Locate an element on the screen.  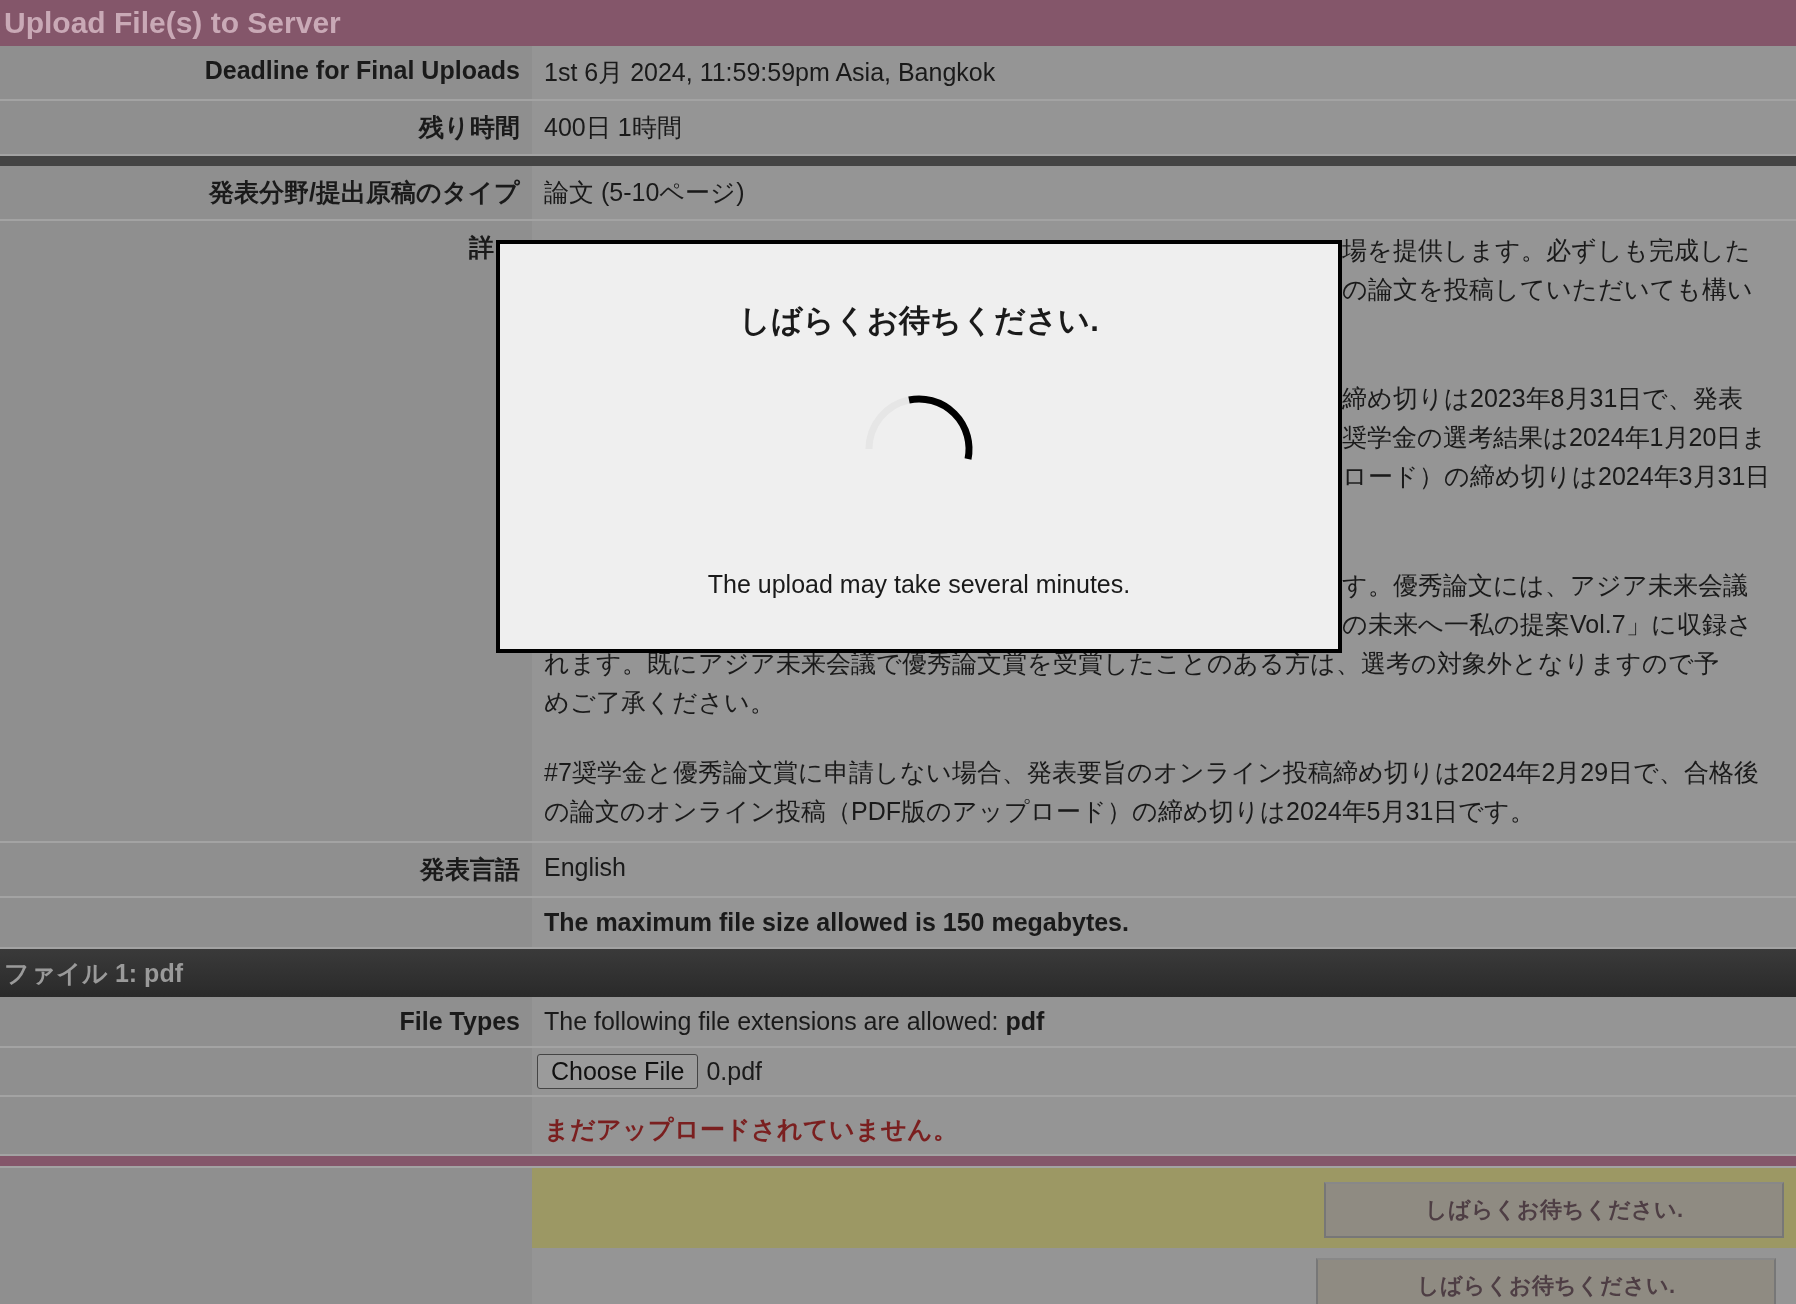
field-value: The following file extensions are allowed: pdf is located at coordinates (794, 1021).